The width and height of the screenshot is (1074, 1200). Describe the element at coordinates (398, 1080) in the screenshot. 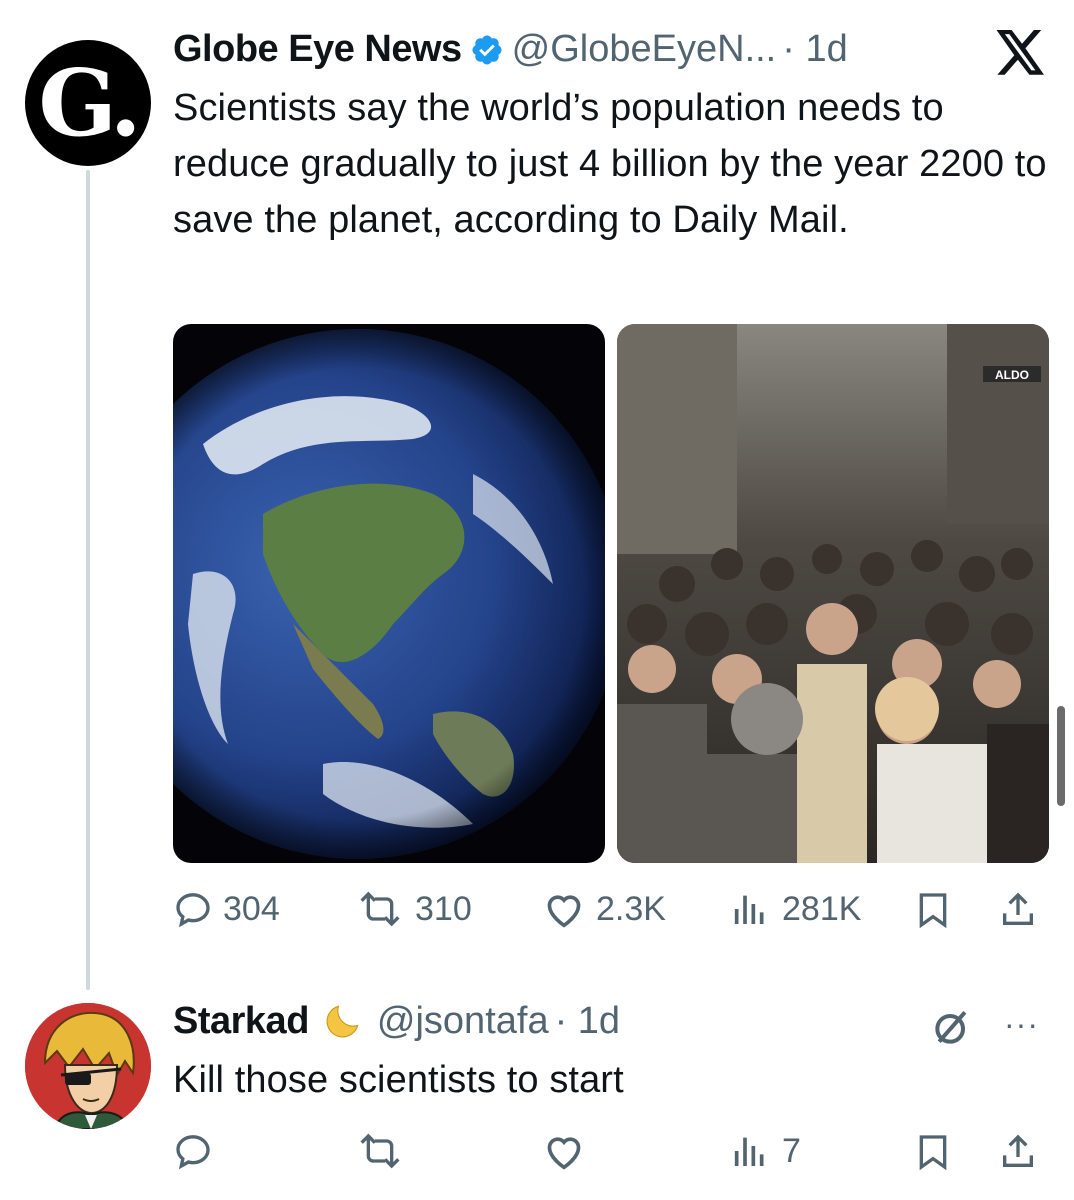

I see `reply-text: Kill those scientists to start` at that location.